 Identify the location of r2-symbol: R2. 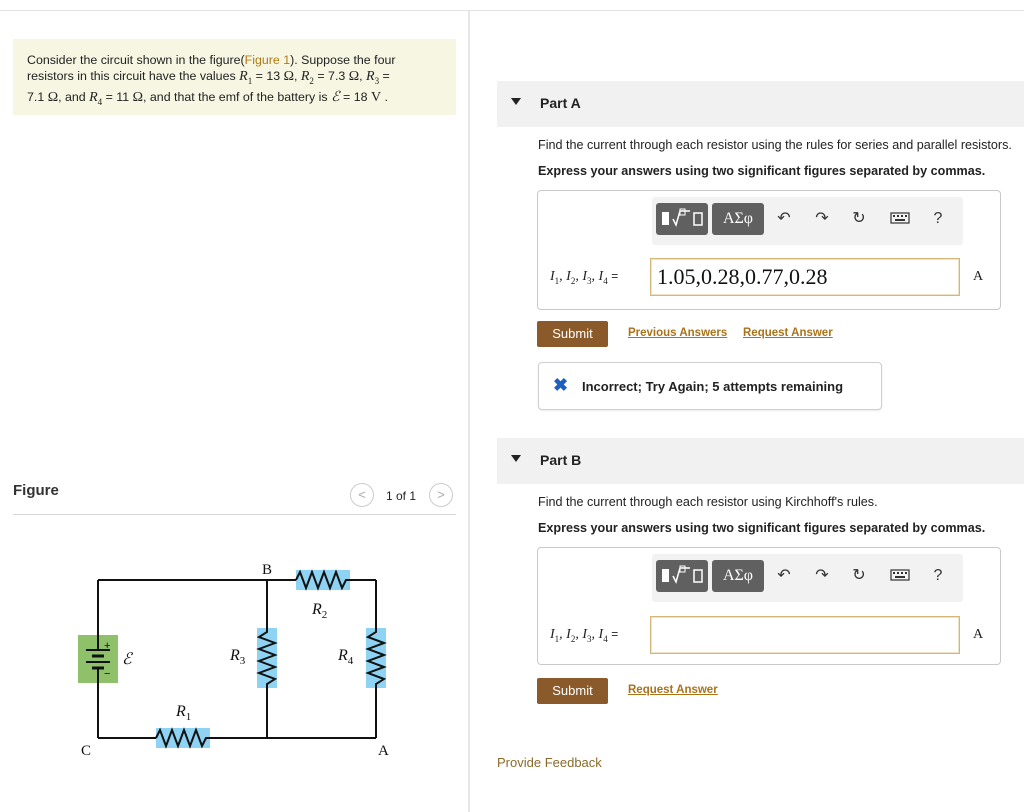
(307, 77).